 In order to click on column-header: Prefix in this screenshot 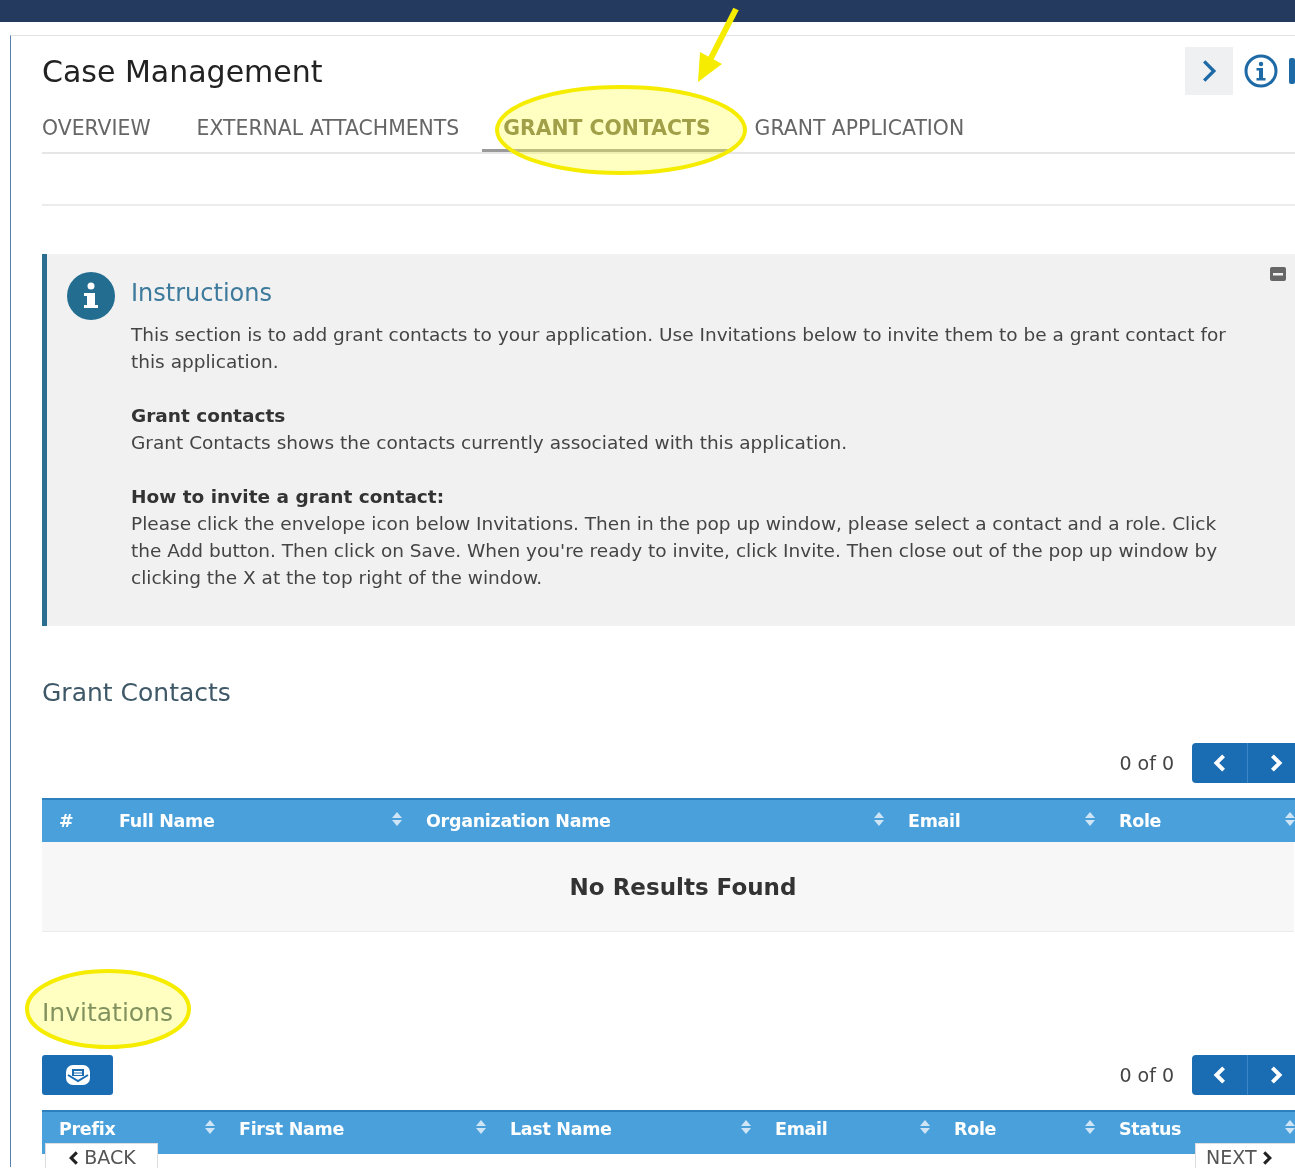, I will do `click(132, 1129)`.